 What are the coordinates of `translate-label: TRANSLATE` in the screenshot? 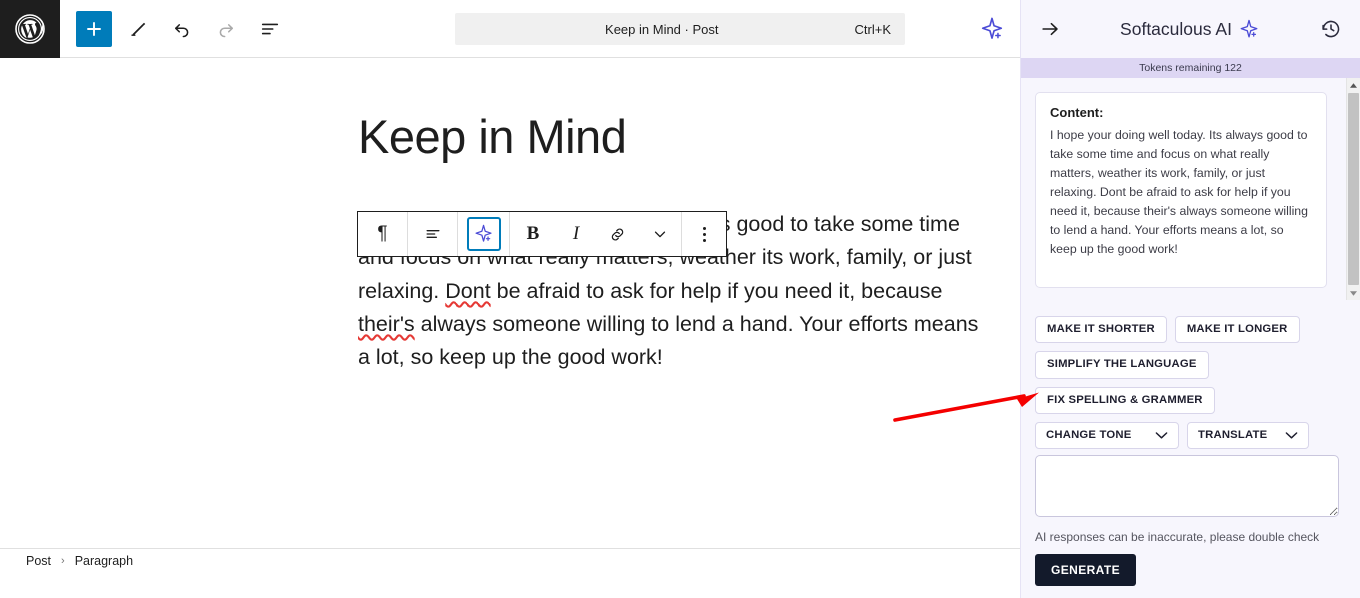 It's located at (1233, 434).